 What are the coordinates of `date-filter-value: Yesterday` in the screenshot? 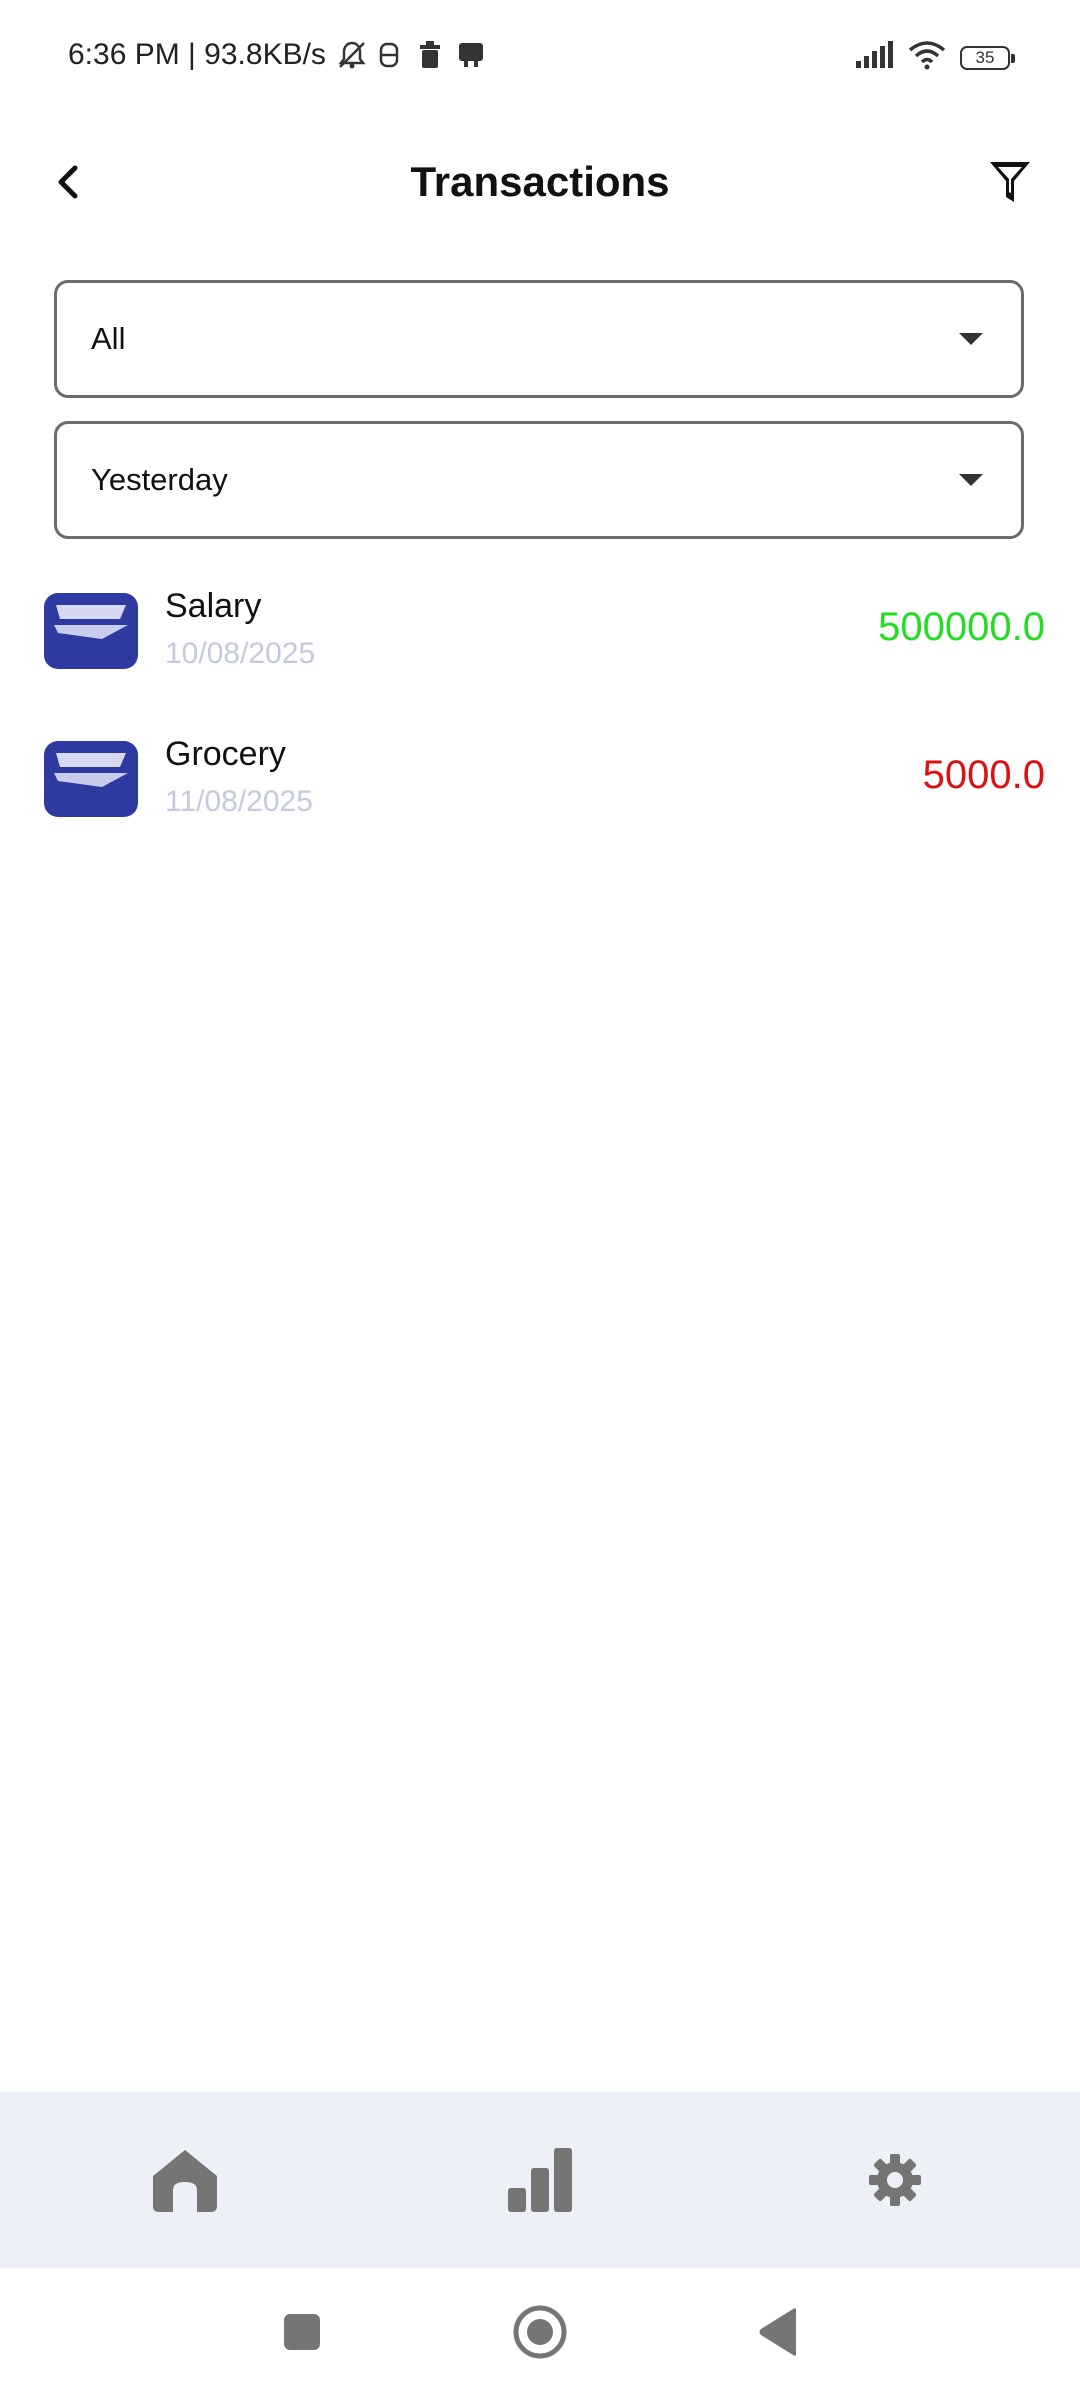 It's located at (159, 479).